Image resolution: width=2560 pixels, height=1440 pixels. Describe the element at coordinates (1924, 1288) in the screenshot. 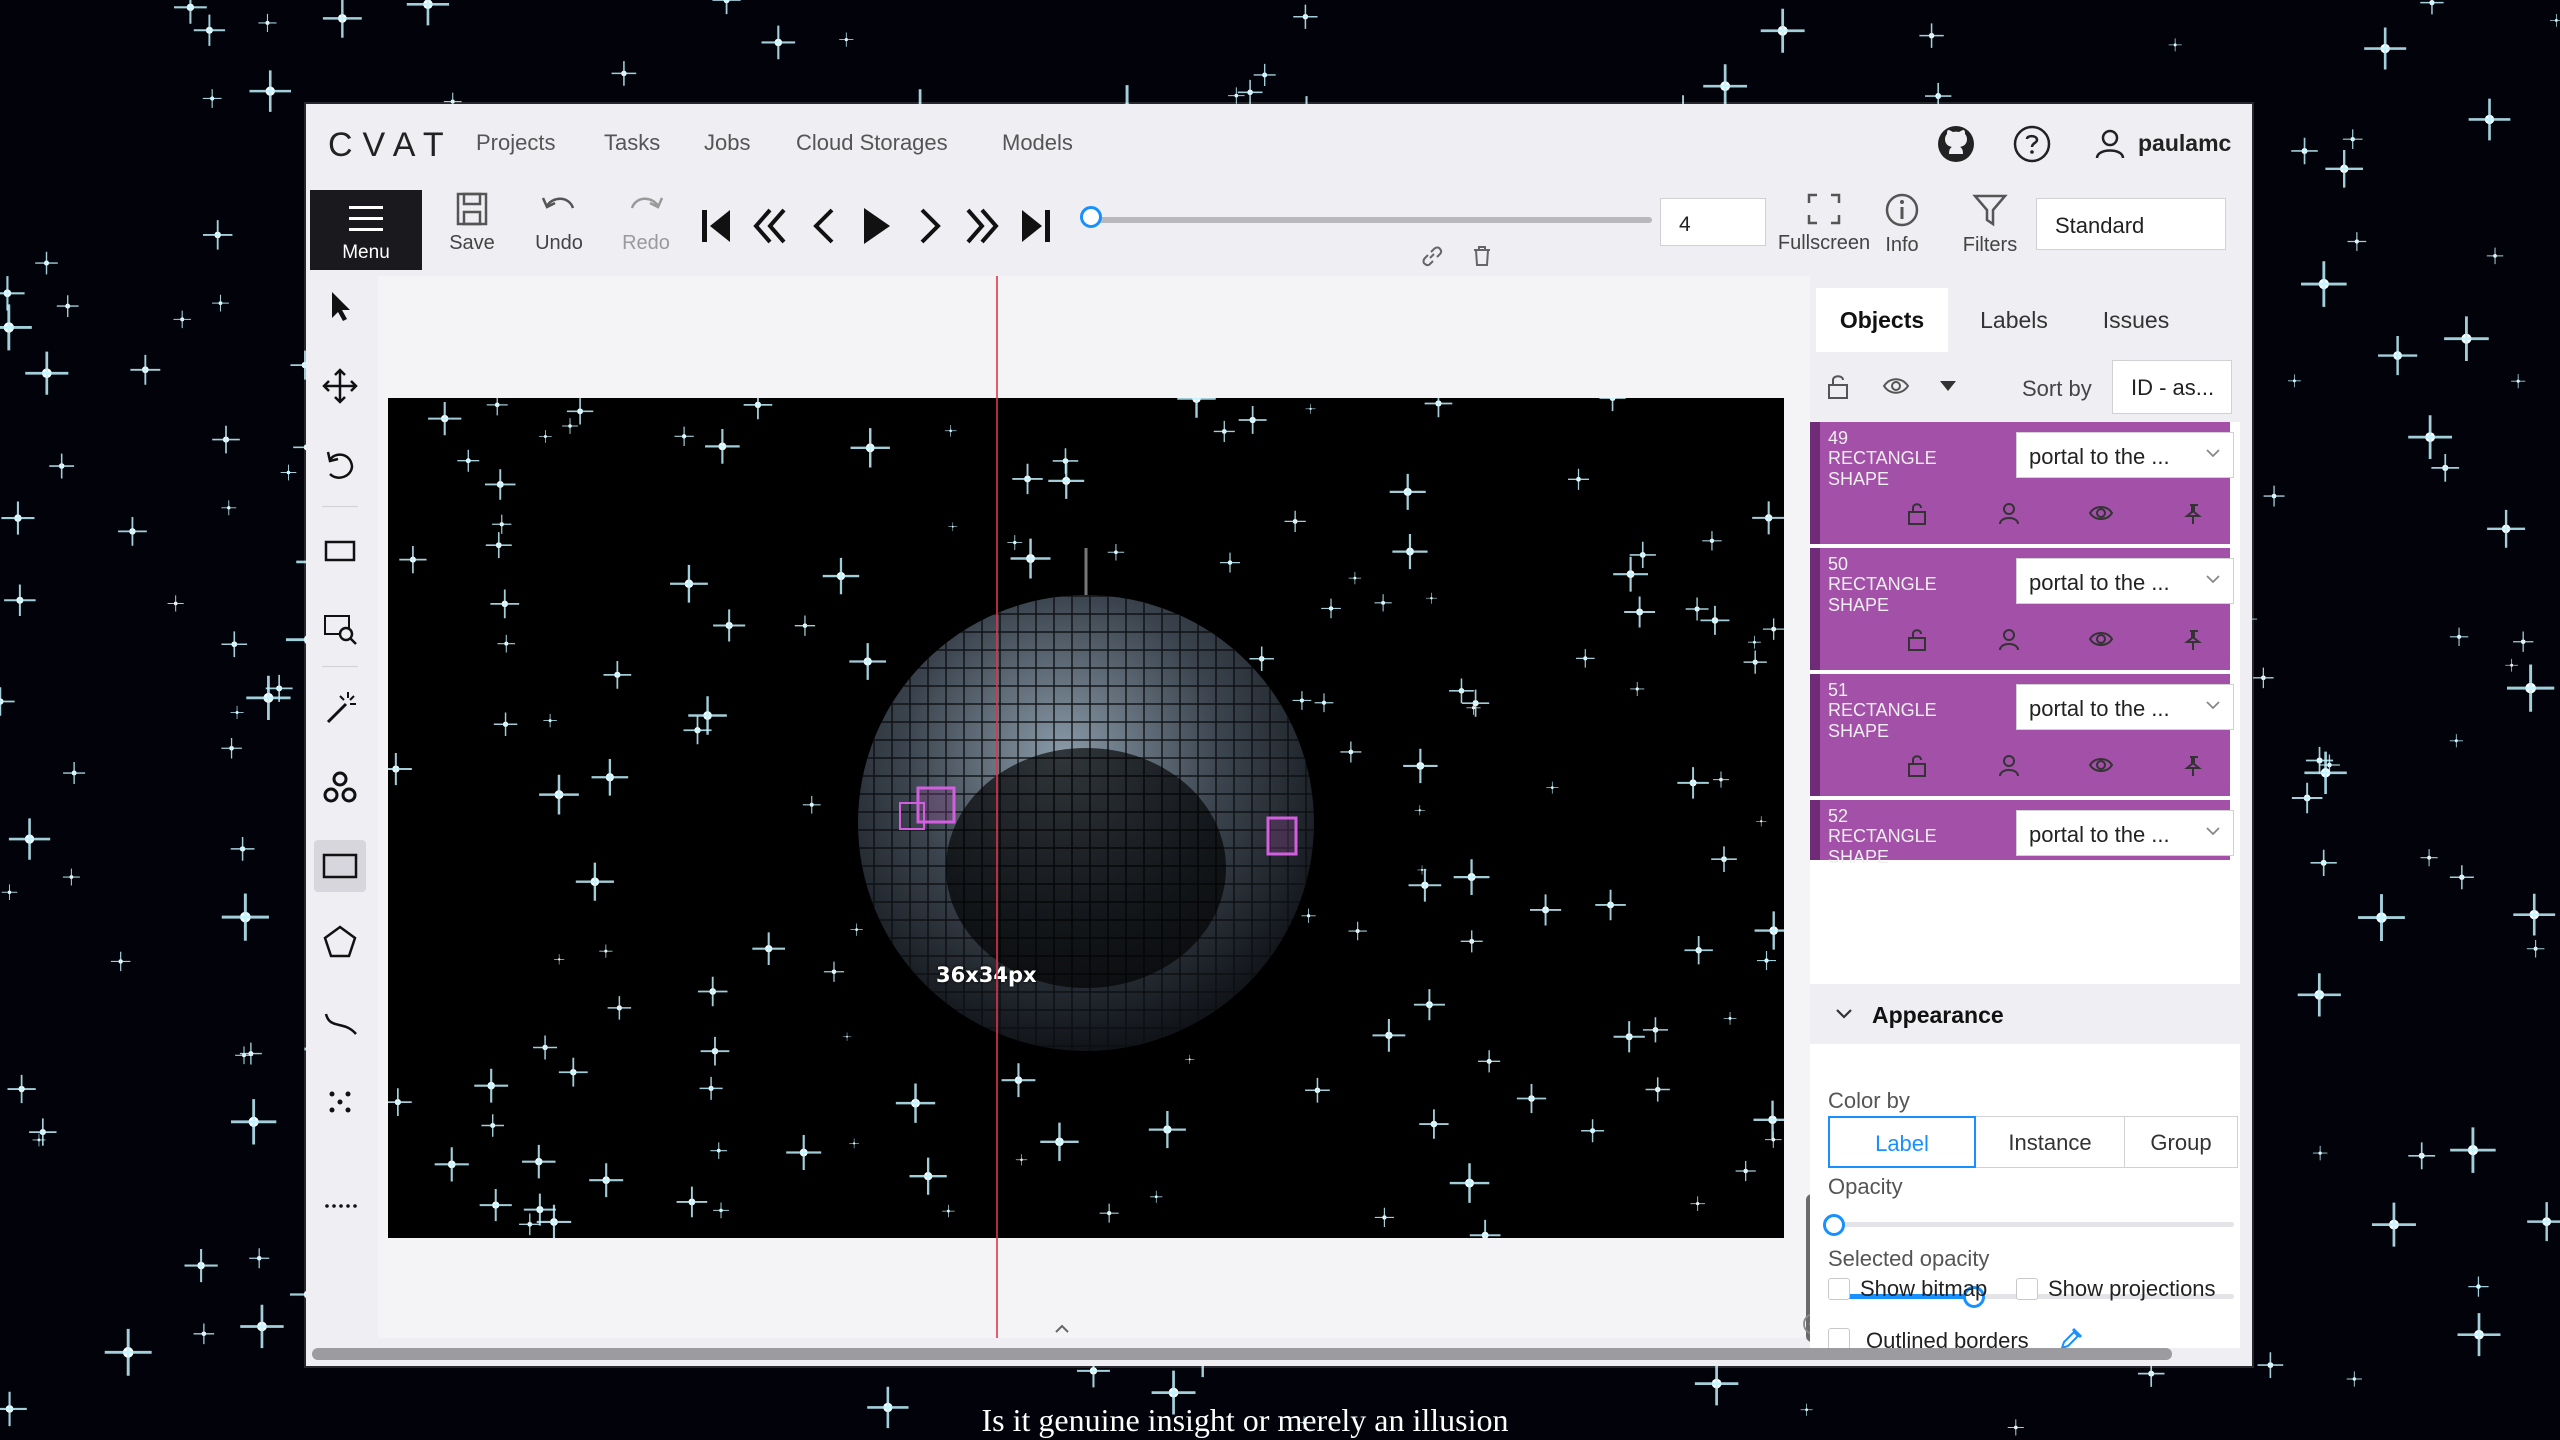

I see `show-bitmap-label: Show bitmap` at that location.